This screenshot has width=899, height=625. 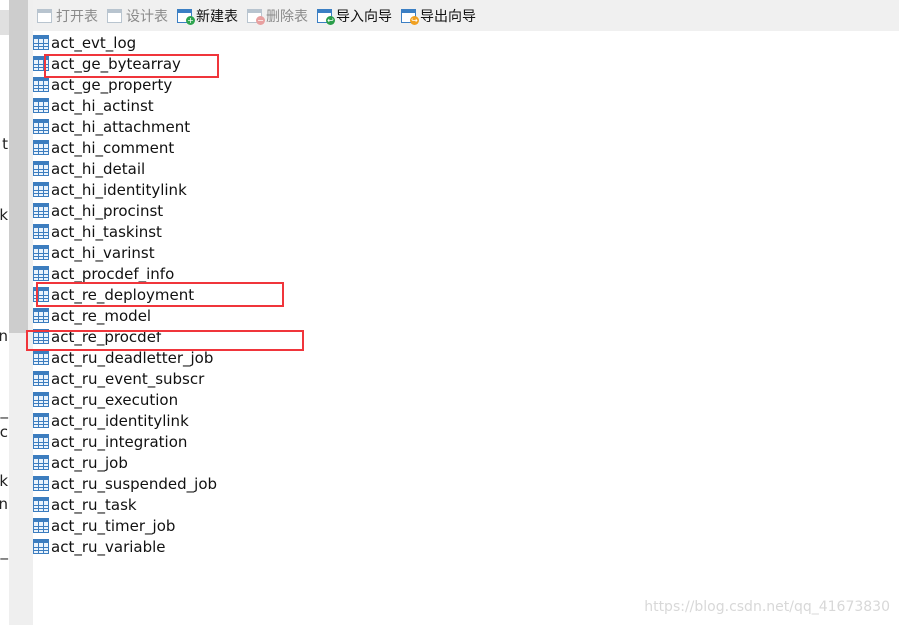 I want to click on toolbar-label: 新建表, so click(x=217, y=16).